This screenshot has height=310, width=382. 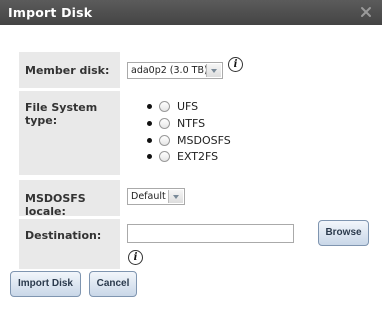 What do you see at coordinates (45, 284) in the screenshot?
I see `import-disk-button: Import Disk` at bounding box center [45, 284].